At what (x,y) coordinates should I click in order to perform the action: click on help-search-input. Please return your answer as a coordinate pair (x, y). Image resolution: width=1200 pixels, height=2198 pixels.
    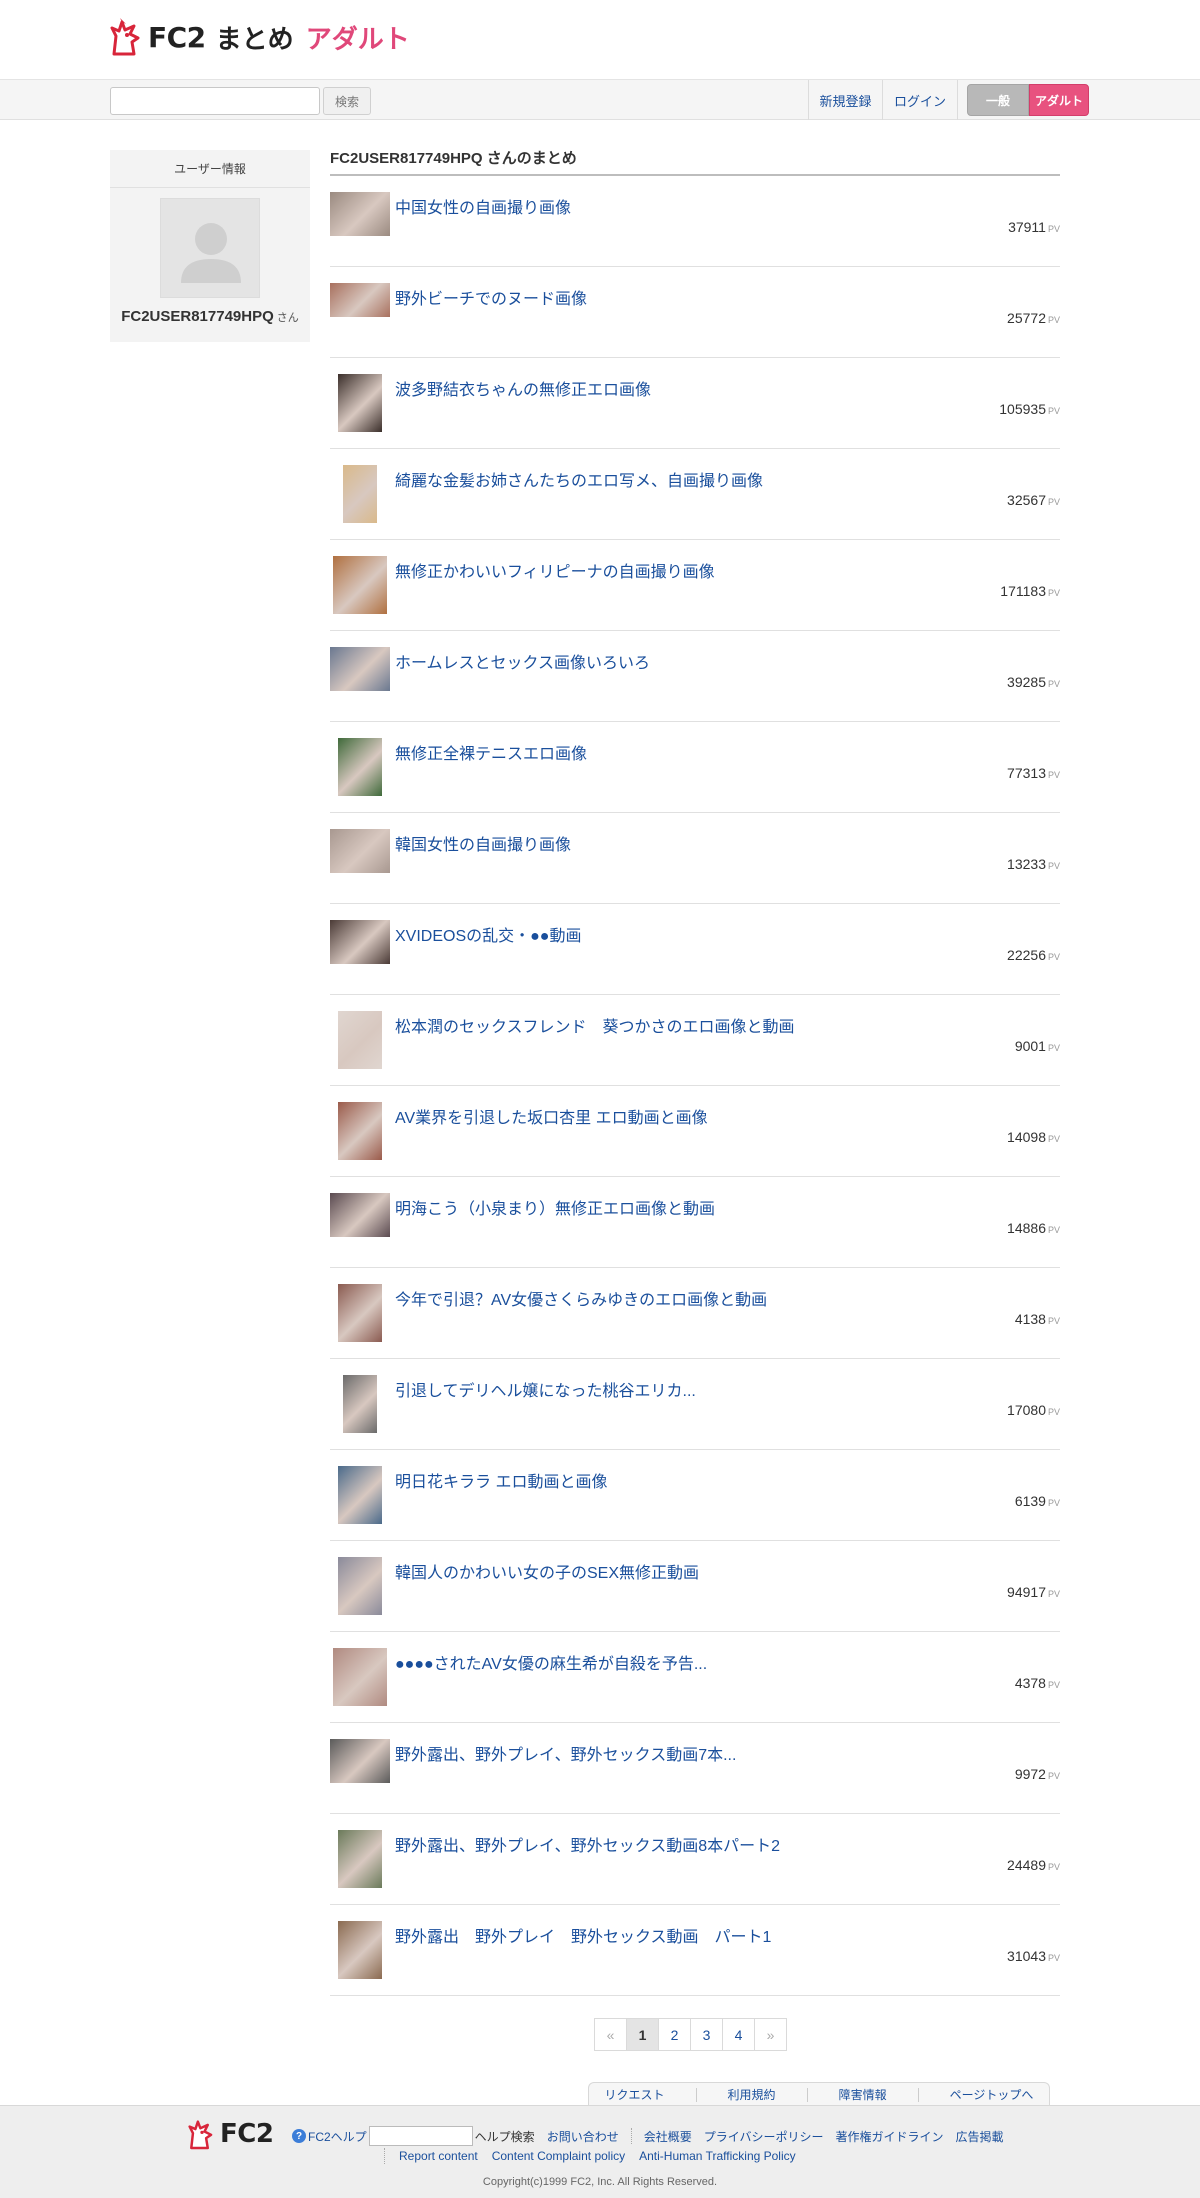
    Looking at the image, I should click on (420, 2136).